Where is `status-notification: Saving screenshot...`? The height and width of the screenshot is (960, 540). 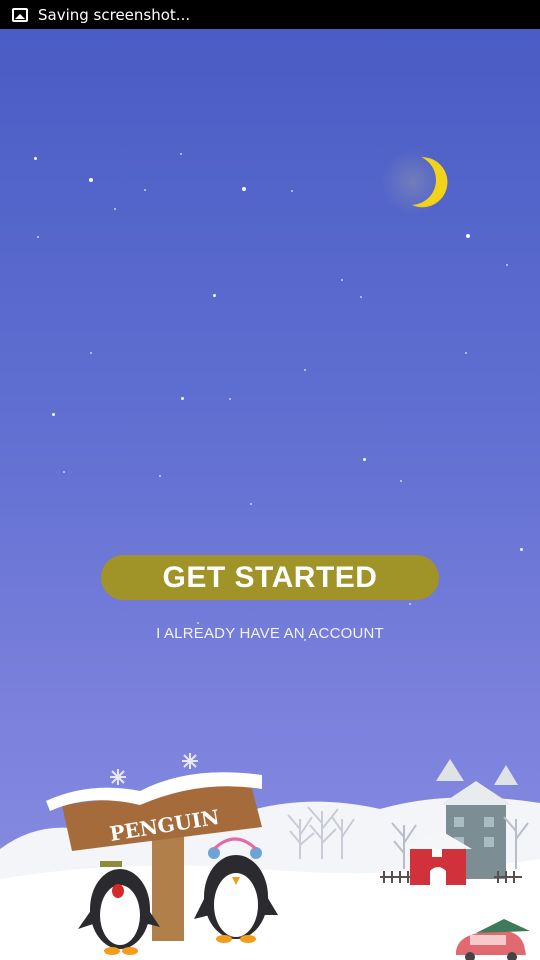
status-notification: Saving screenshot... is located at coordinates (114, 14).